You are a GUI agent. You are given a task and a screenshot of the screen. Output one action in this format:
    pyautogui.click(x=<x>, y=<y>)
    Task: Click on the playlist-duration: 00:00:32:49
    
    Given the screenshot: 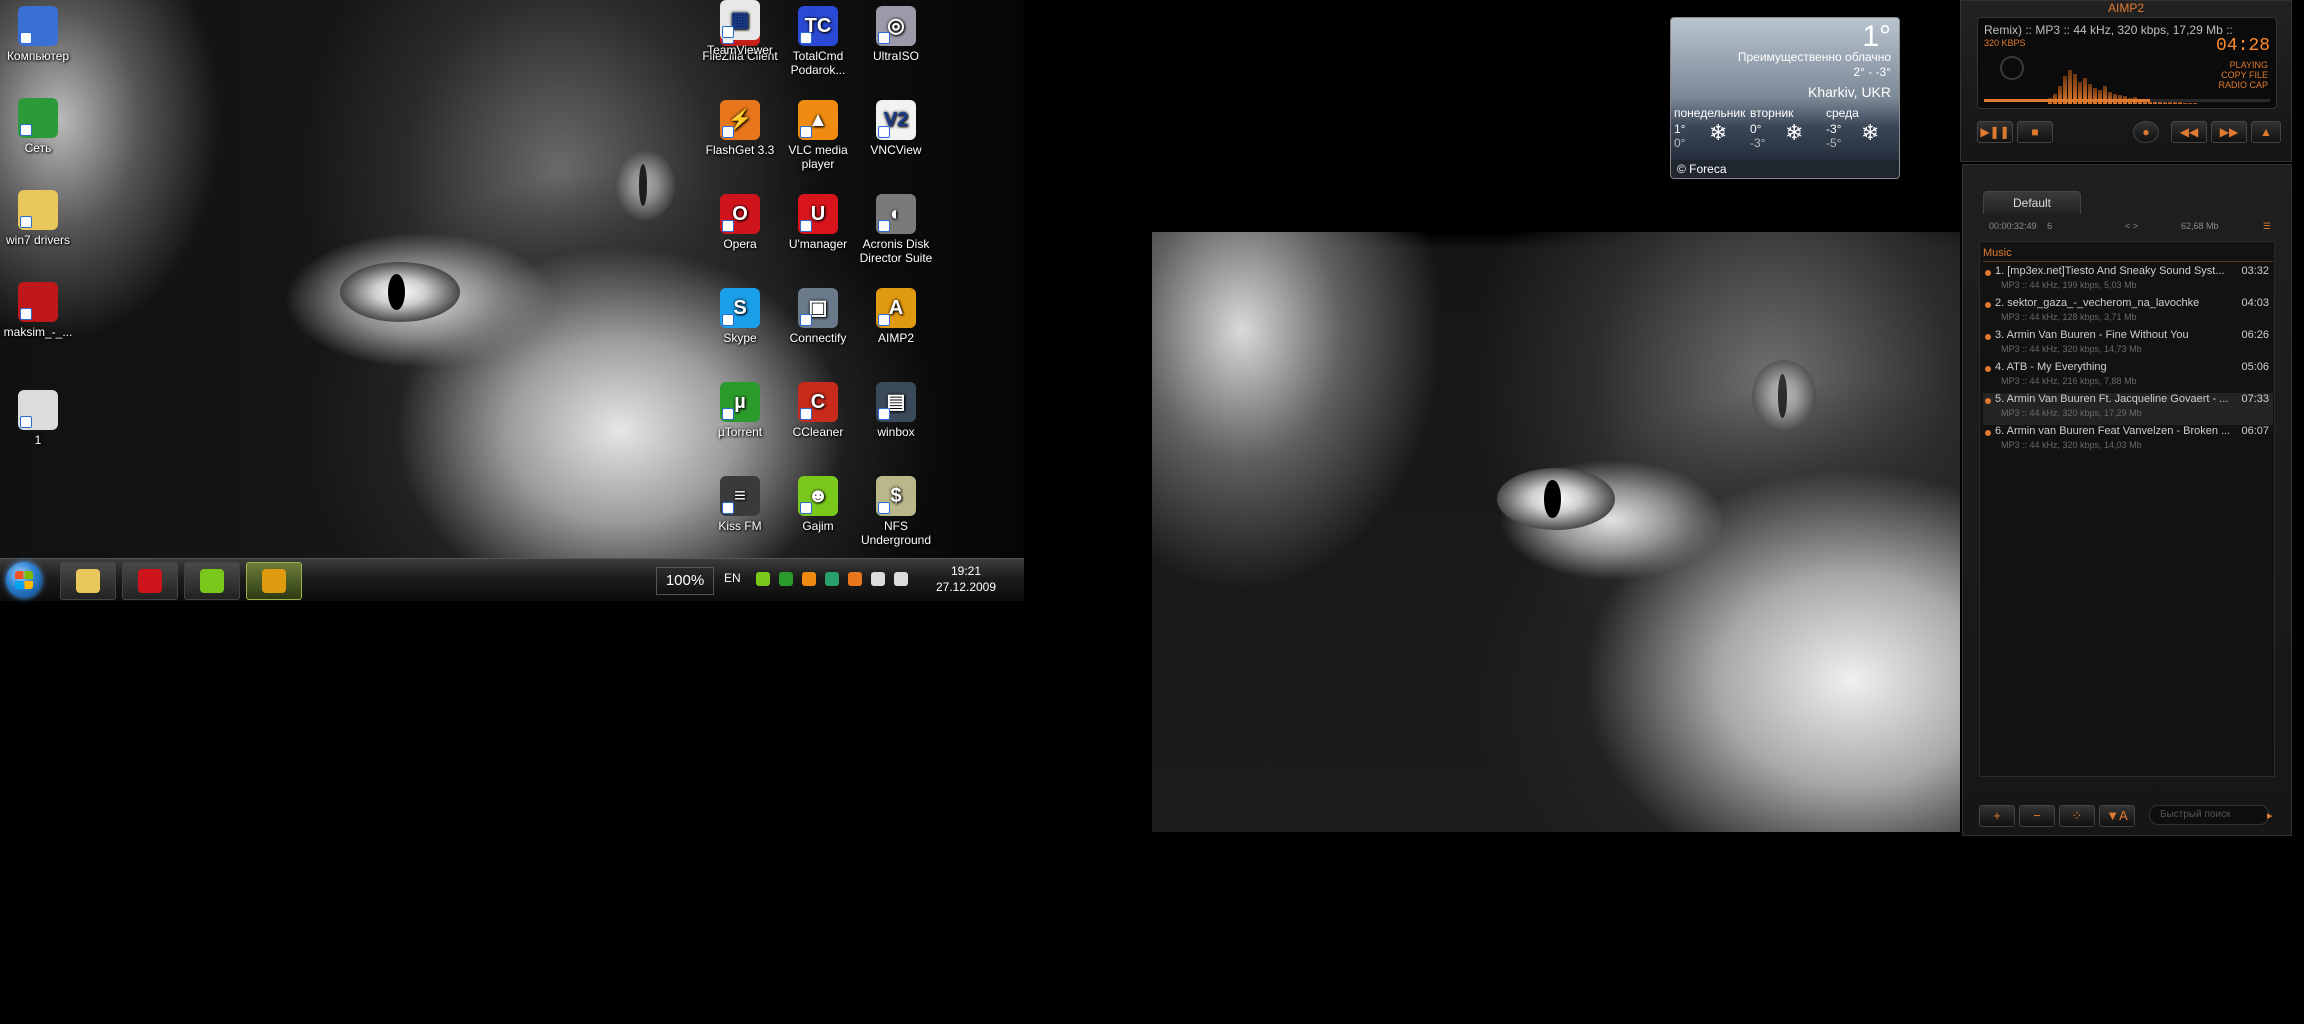 What is the action you would take?
    pyautogui.click(x=2013, y=226)
    